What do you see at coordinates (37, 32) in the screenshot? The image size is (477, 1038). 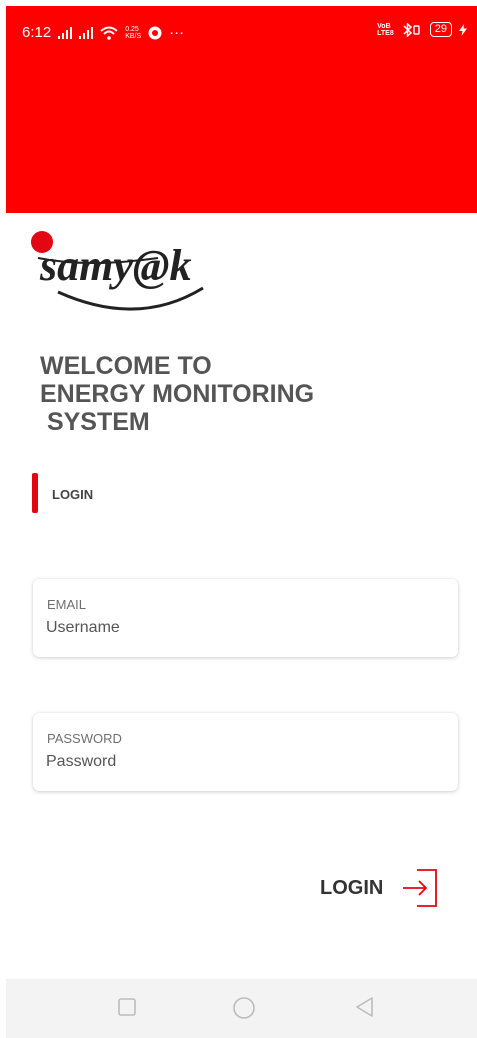 I see `status-time: 6:12` at bounding box center [37, 32].